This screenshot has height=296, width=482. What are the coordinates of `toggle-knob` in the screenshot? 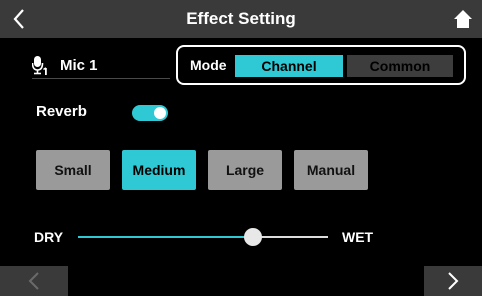 It's located at (160, 113).